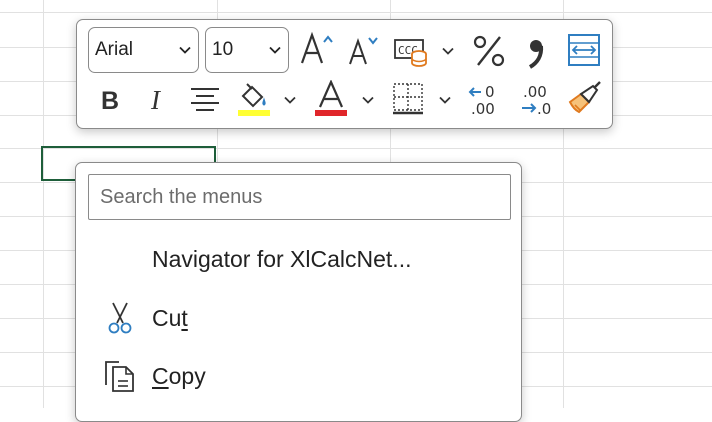 Image resolution: width=712 pixels, height=422 pixels. Describe the element at coordinates (544, 108) in the screenshot. I see `svg-text: .0` at that location.